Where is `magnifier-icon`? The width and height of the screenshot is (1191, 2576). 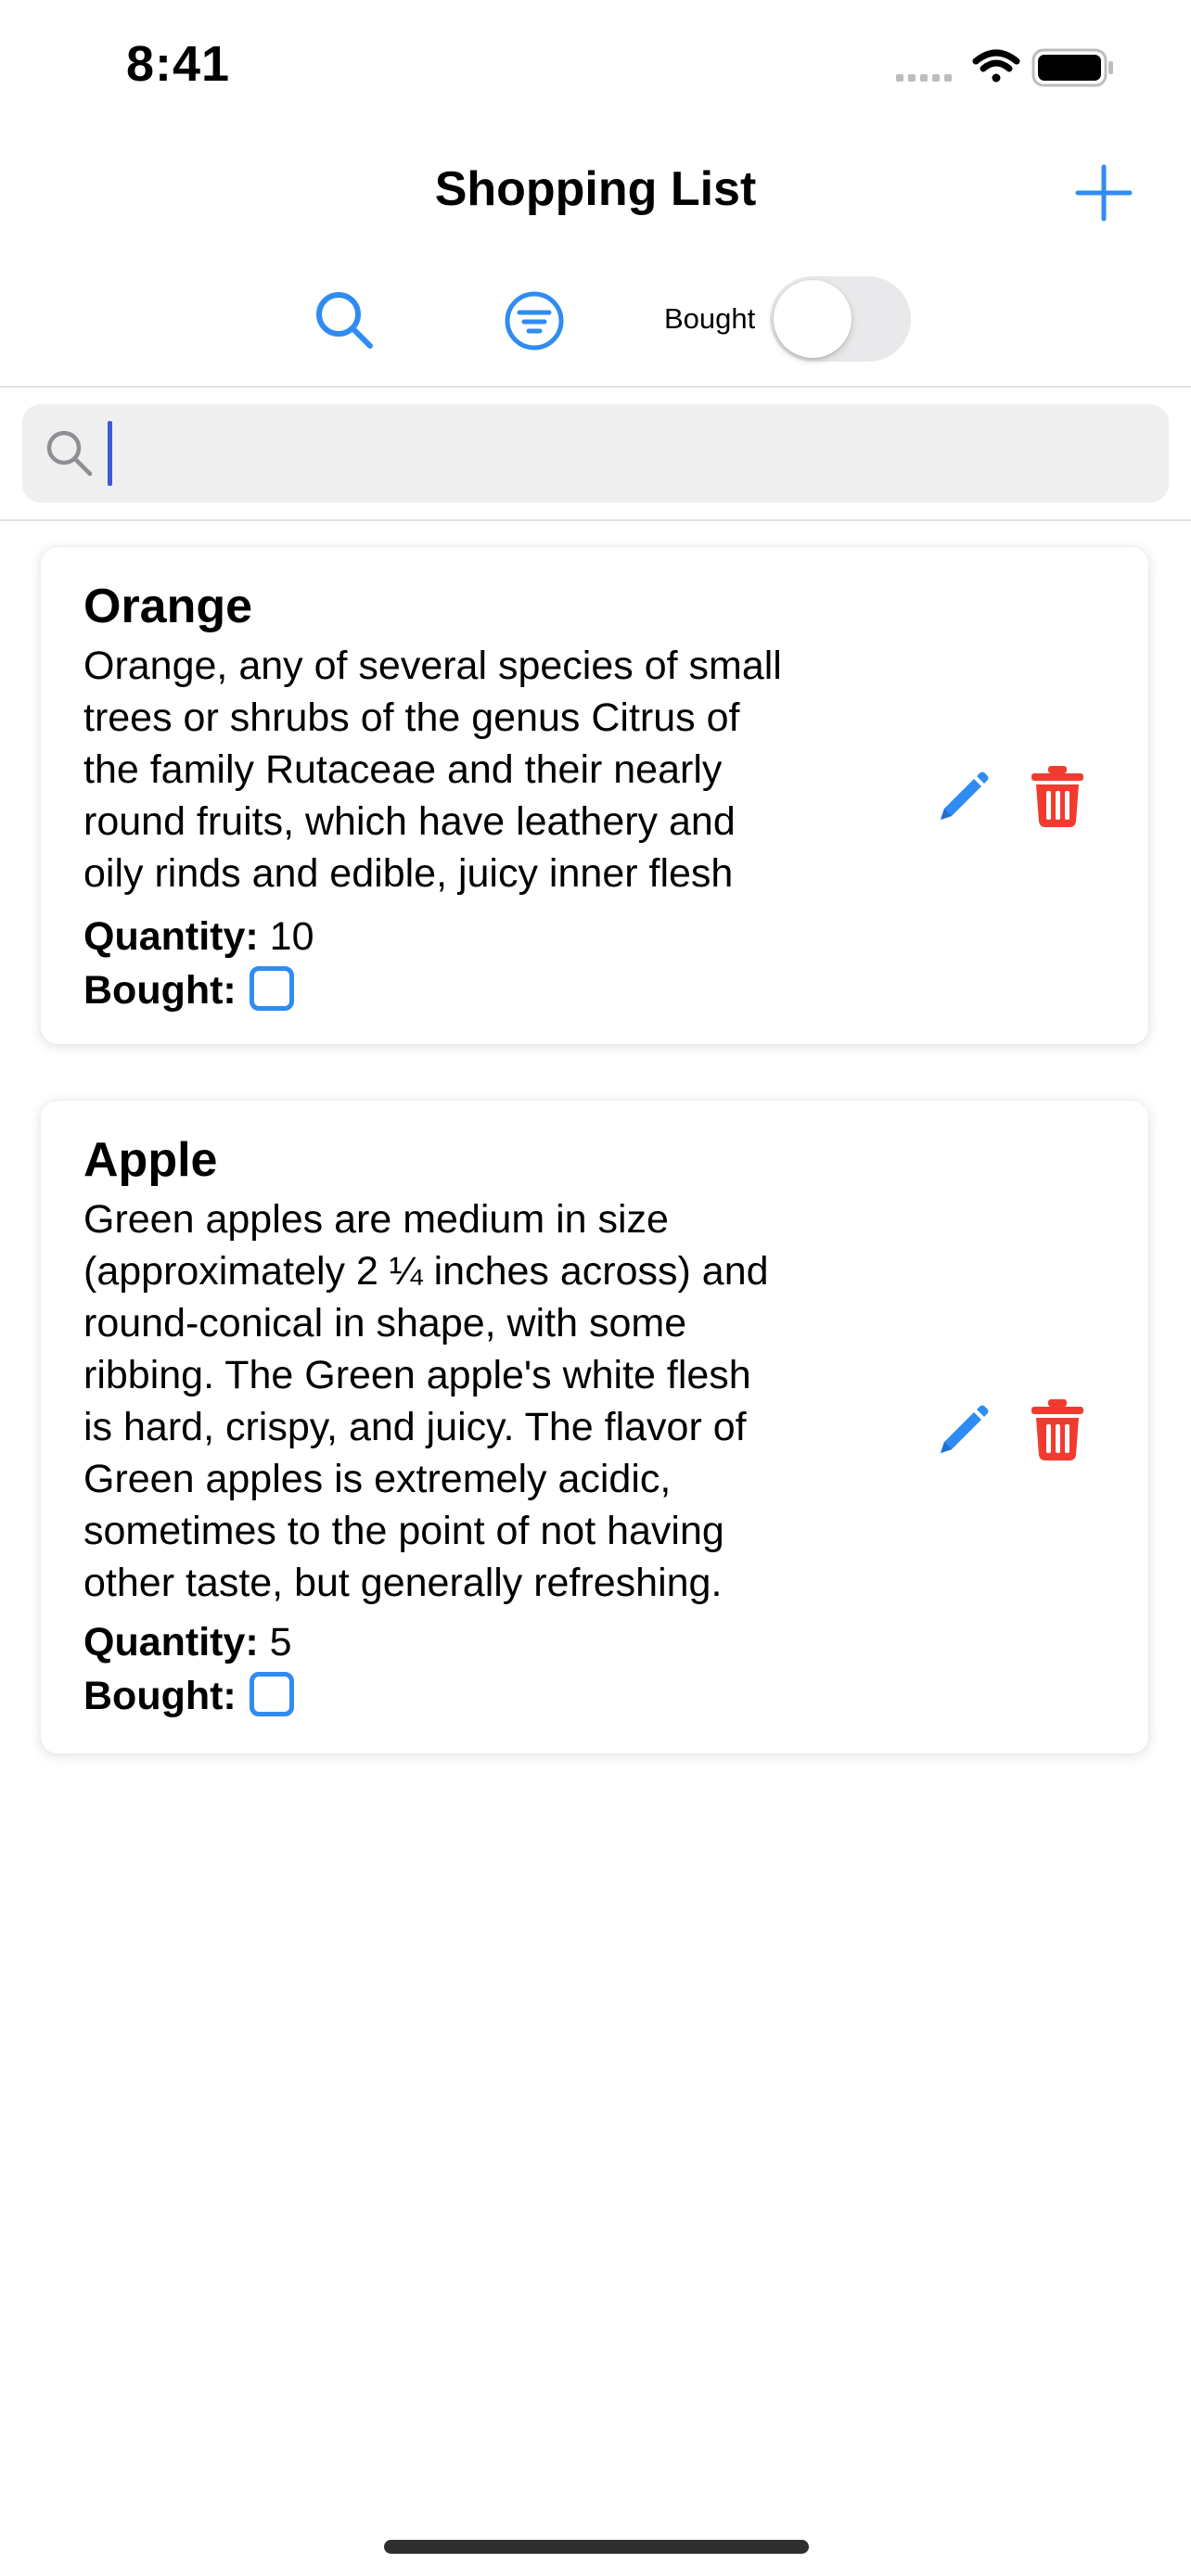 magnifier-icon is located at coordinates (69, 453).